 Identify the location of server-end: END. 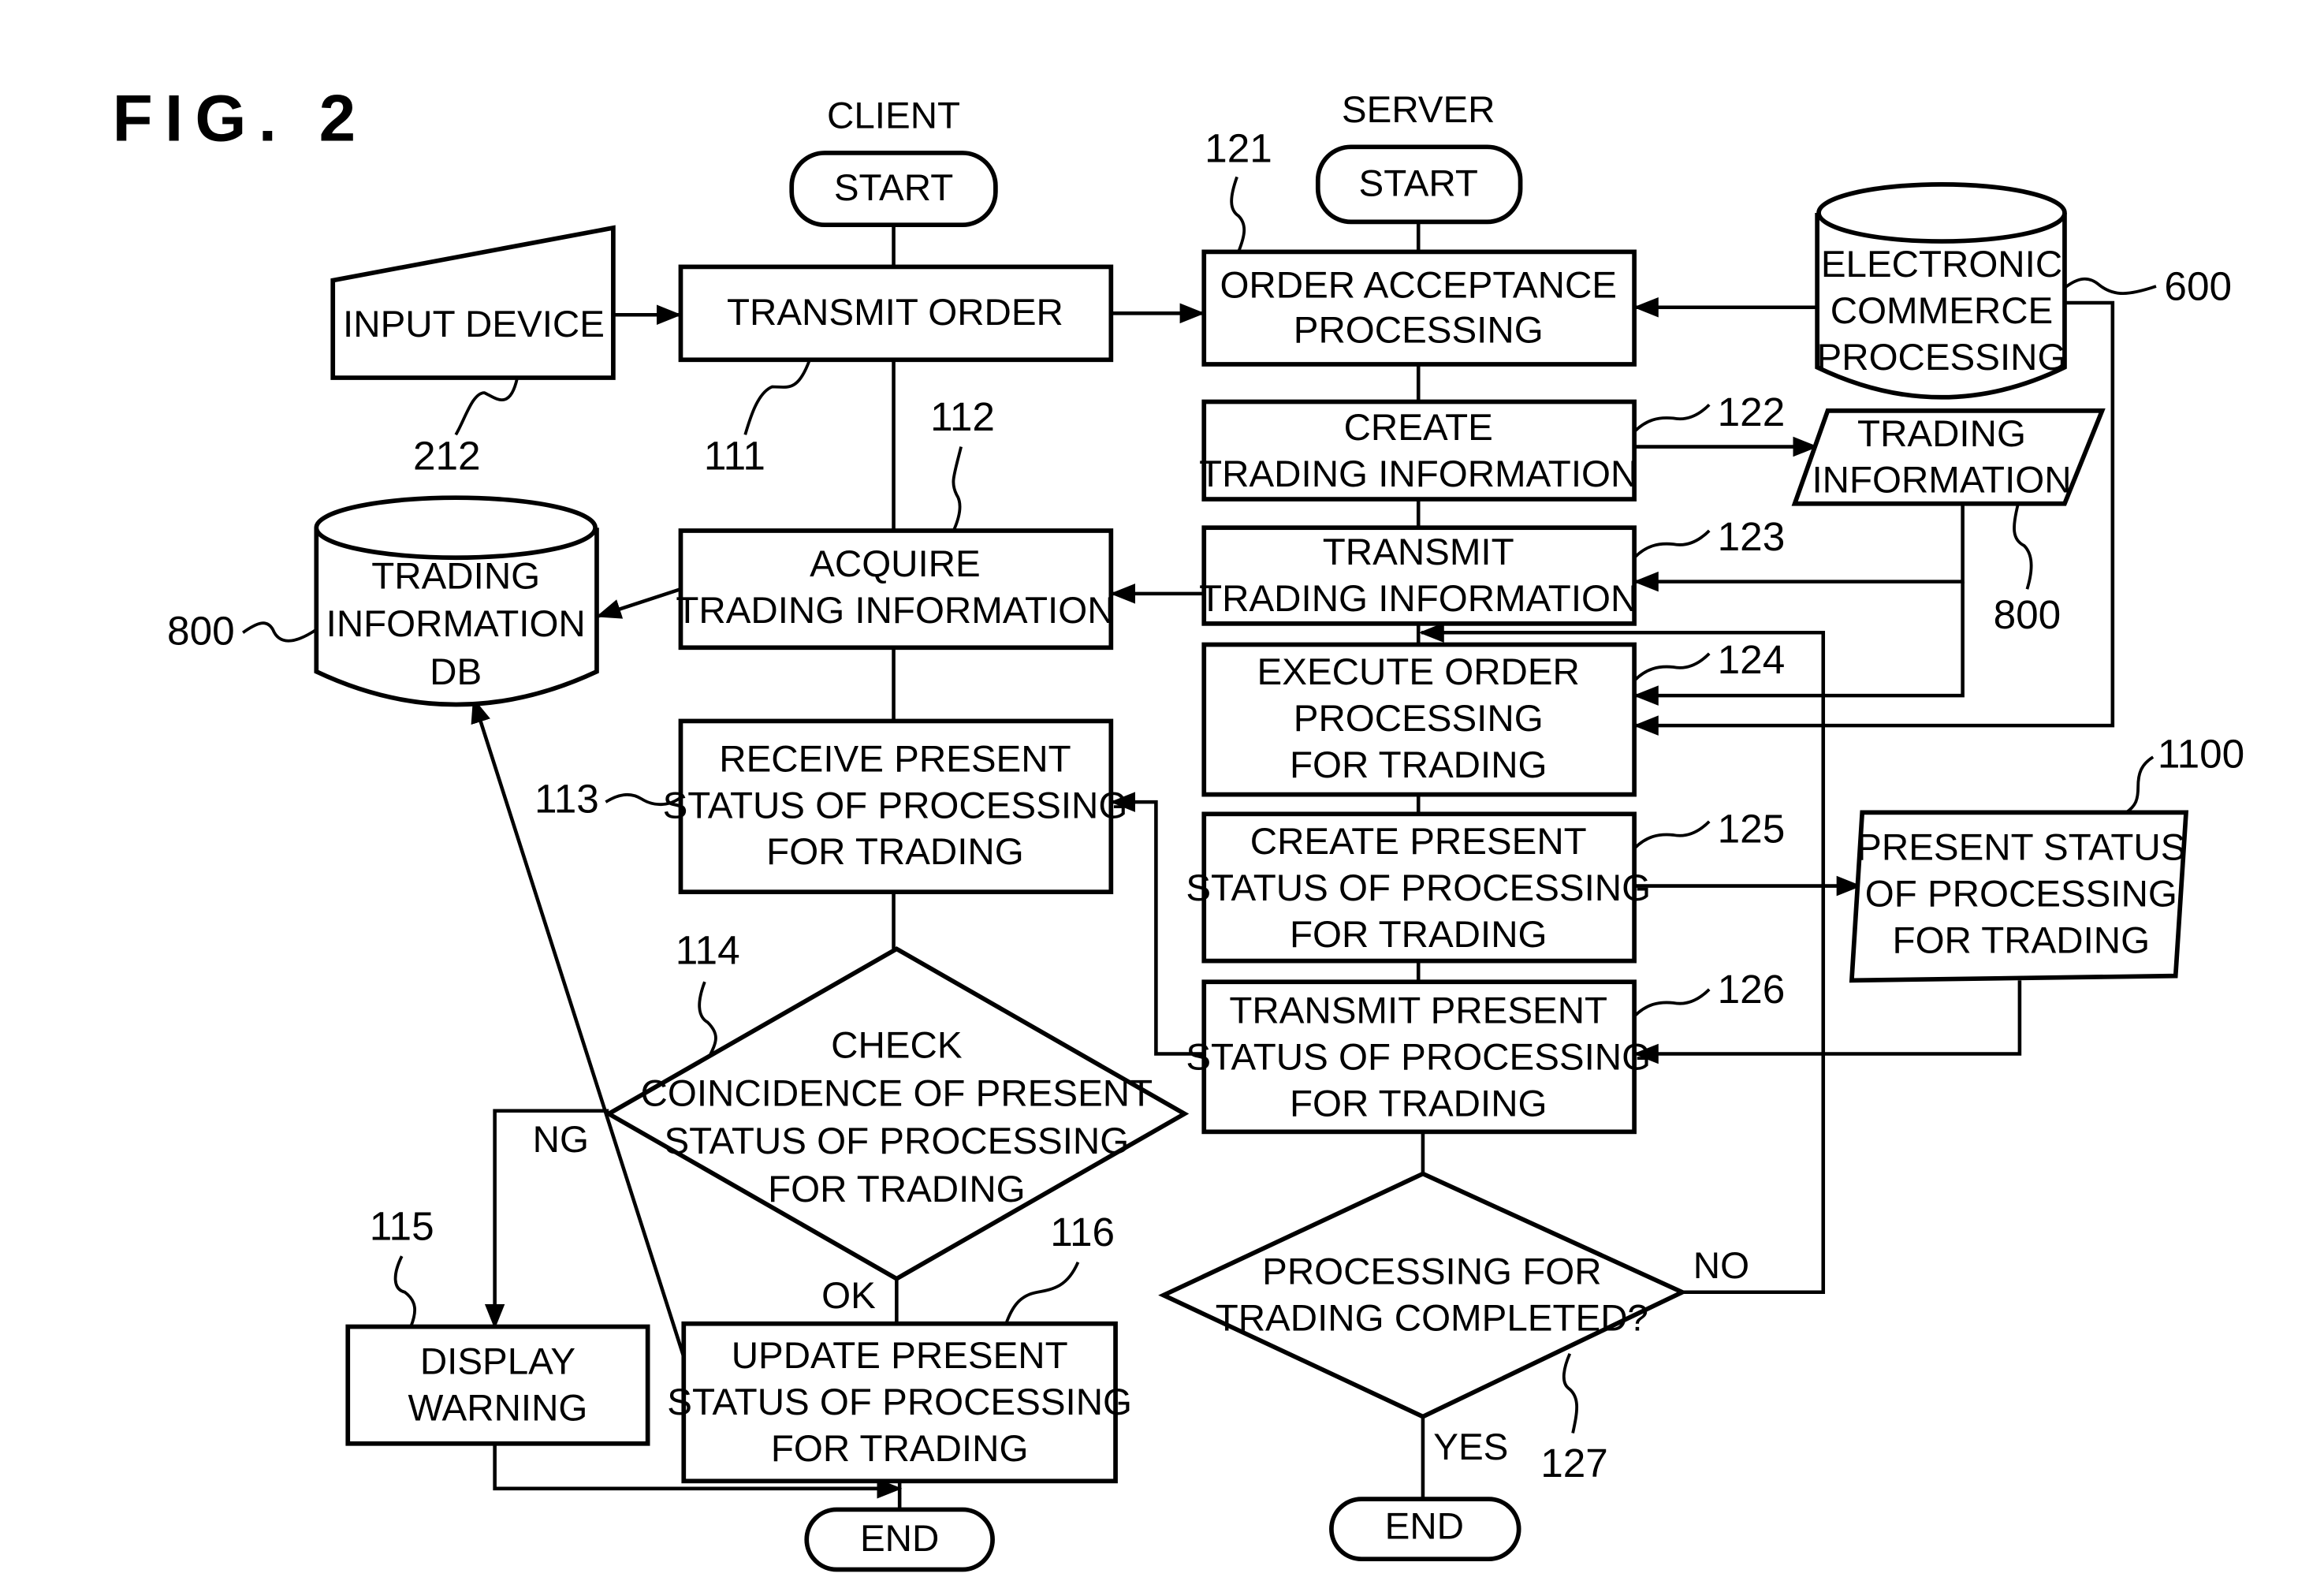
(1425, 1529).